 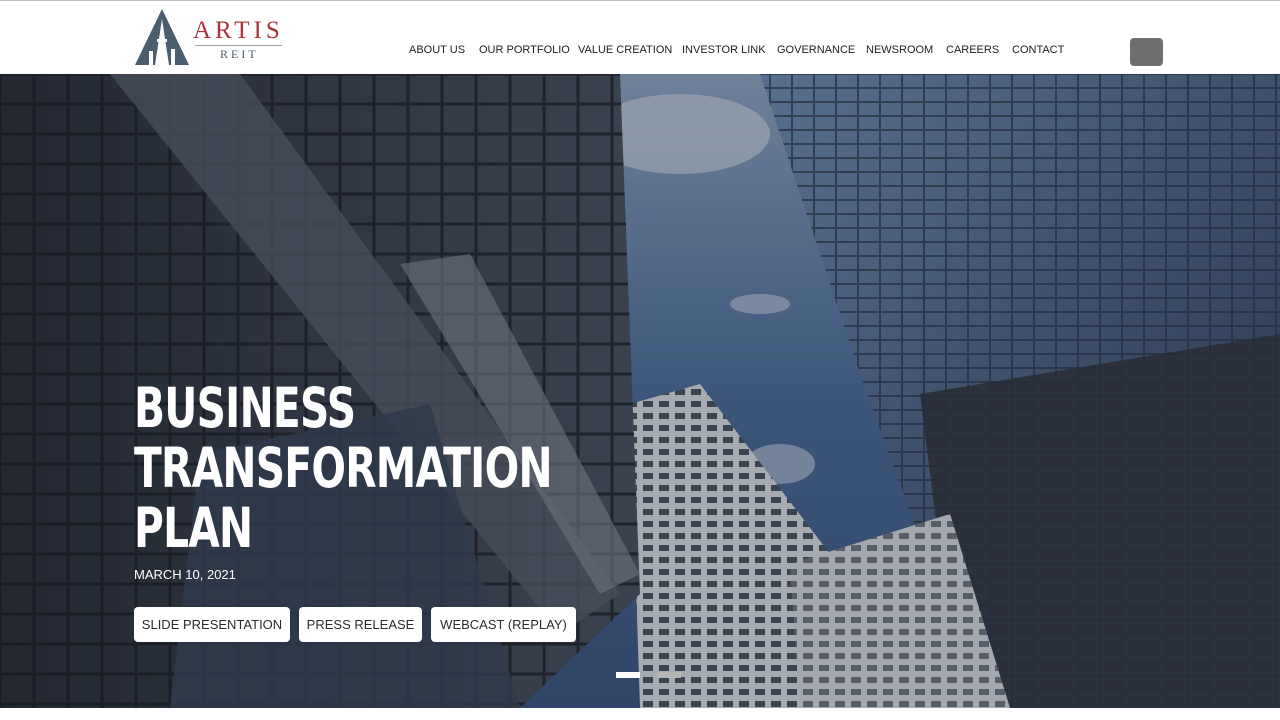 I want to click on nav-item-newsroom: NEWSROOM, so click(x=899, y=50).